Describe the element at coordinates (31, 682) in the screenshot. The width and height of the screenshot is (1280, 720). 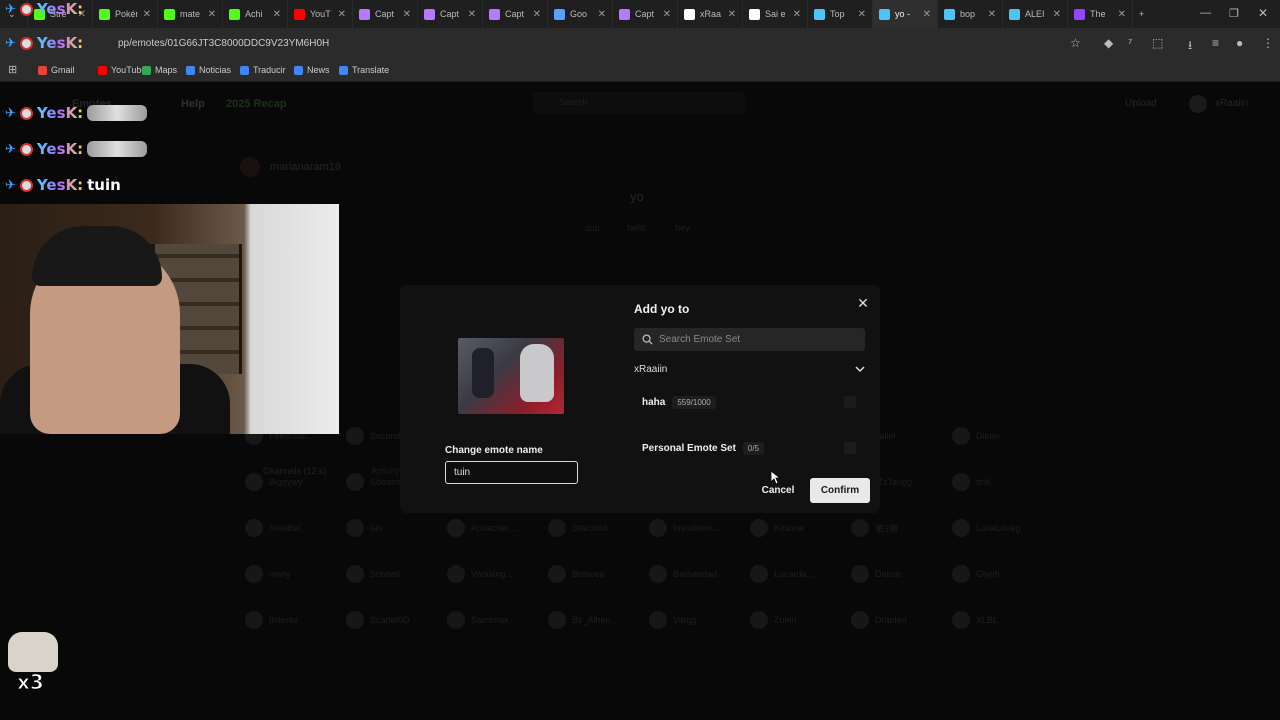
I see `emote-counter: x3` at that location.